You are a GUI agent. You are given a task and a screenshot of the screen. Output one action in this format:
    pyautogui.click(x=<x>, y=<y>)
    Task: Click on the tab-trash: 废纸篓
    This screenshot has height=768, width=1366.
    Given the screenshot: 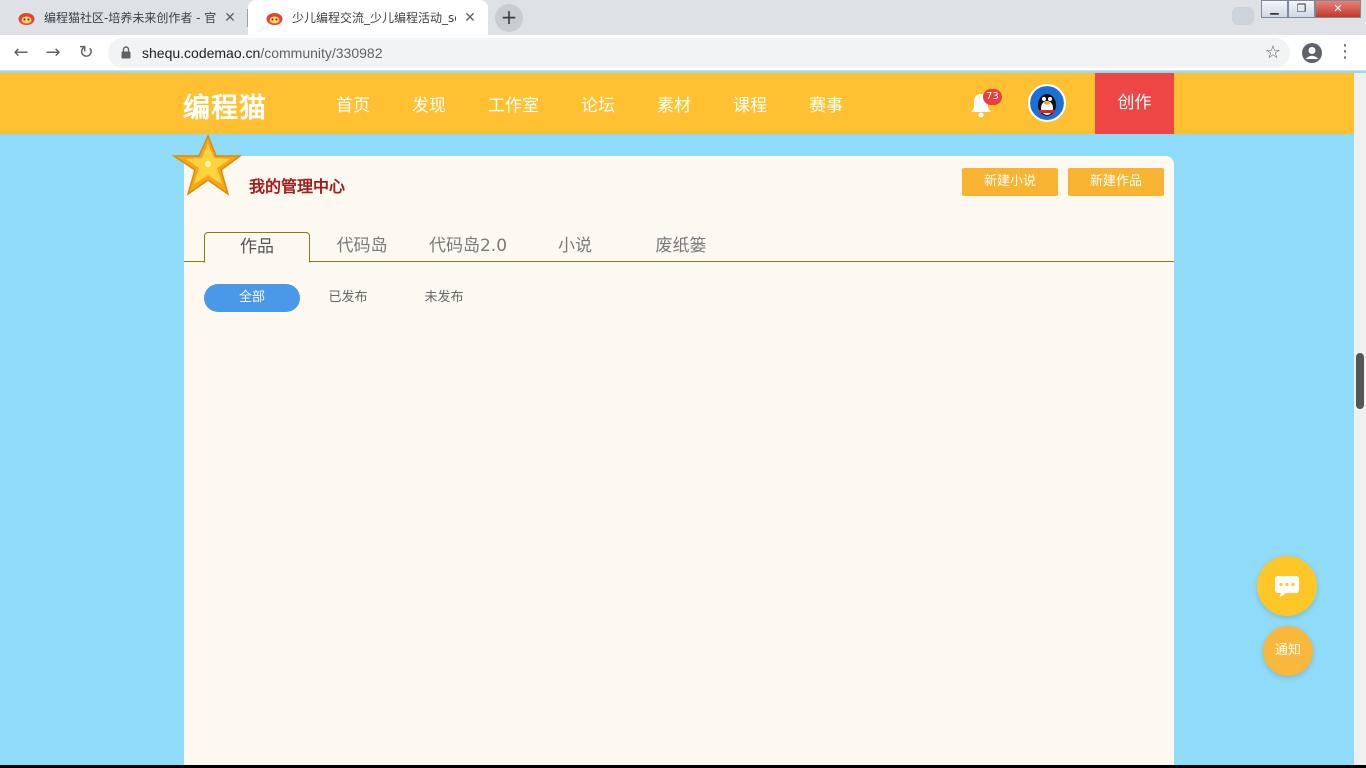 What is the action you would take?
    pyautogui.click(x=681, y=247)
    